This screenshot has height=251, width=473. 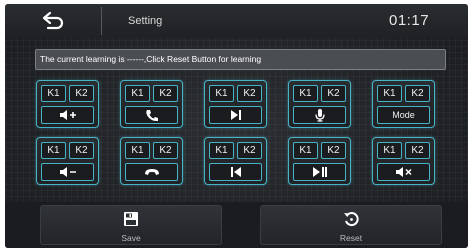 What do you see at coordinates (319, 104) in the screenshot?
I see `key-voice: K1 K2` at bounding box center [319, 104].